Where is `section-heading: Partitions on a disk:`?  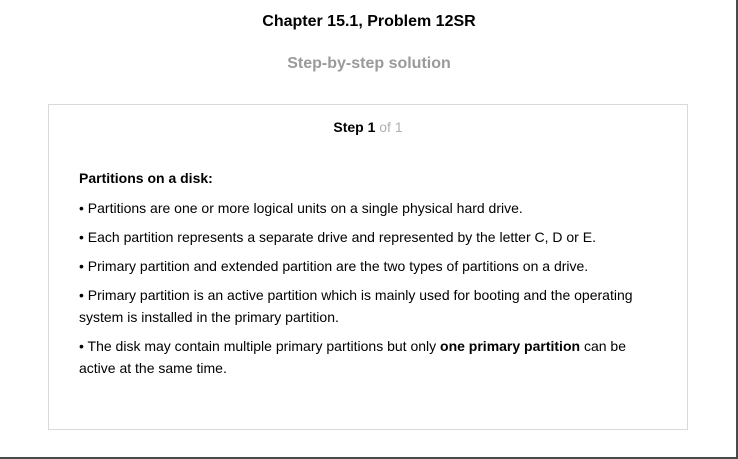 section-heading: Partitions on a disk: is located at coordinates (146, 178).